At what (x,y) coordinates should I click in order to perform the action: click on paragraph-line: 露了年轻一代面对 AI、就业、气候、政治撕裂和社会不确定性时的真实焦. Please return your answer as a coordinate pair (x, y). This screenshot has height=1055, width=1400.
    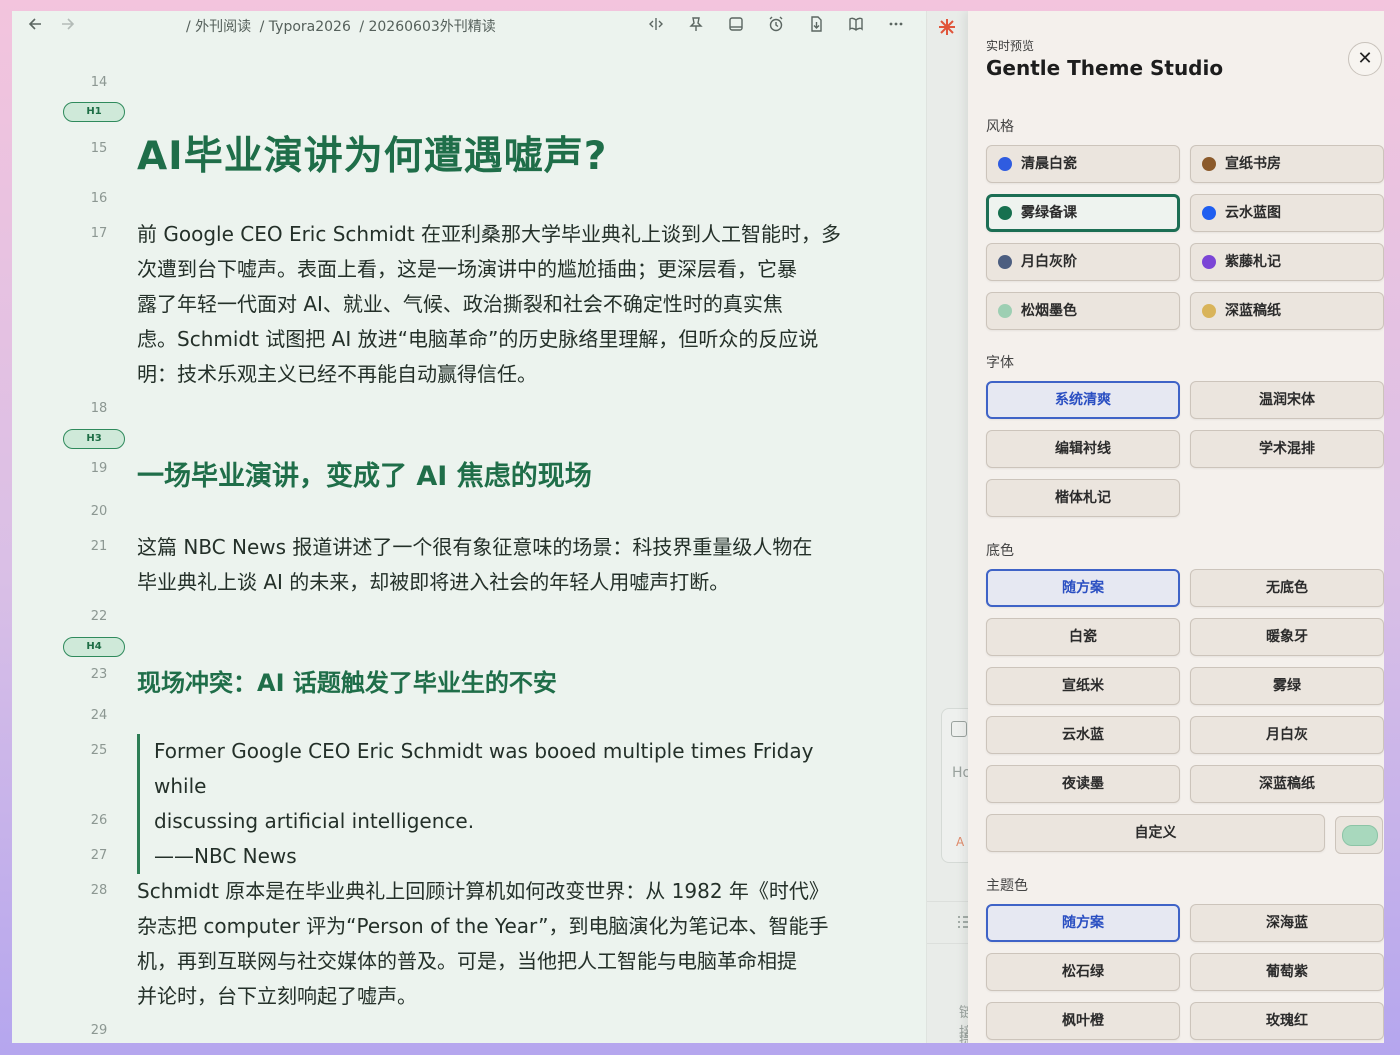
    Looking at the image, I should click on (460, 304).